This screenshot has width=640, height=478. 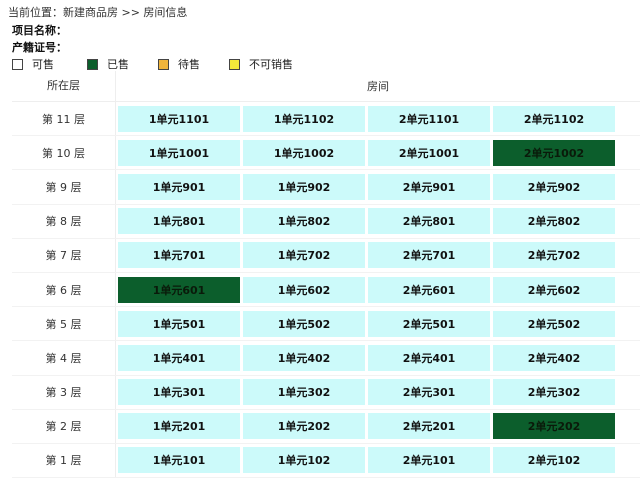 What do you see at coordinates (64, 392) in the screenshot?
I see `floor-label: 第 3 层` at bounding box center [64, 392].